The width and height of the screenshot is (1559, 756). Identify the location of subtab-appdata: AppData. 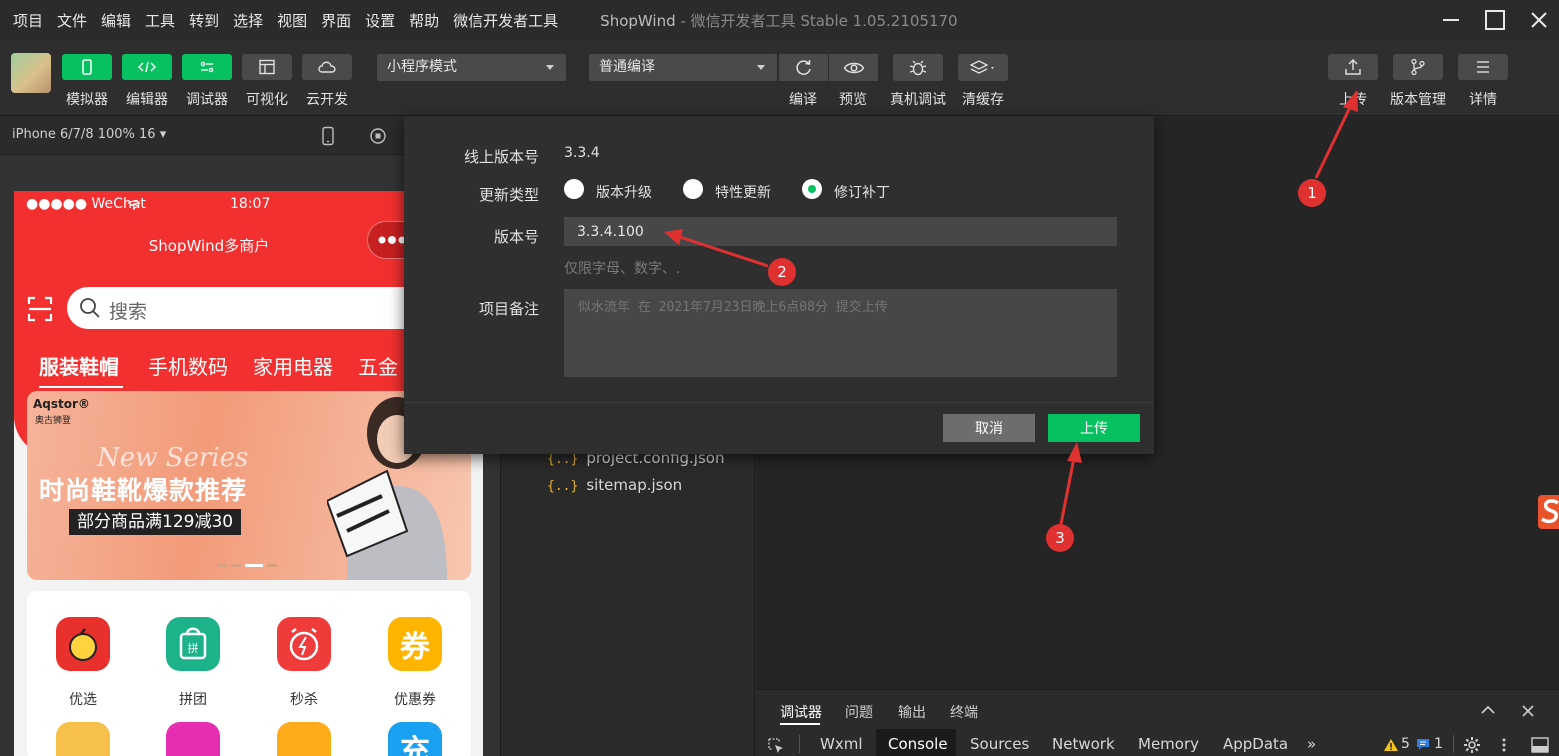
(1255, 744).